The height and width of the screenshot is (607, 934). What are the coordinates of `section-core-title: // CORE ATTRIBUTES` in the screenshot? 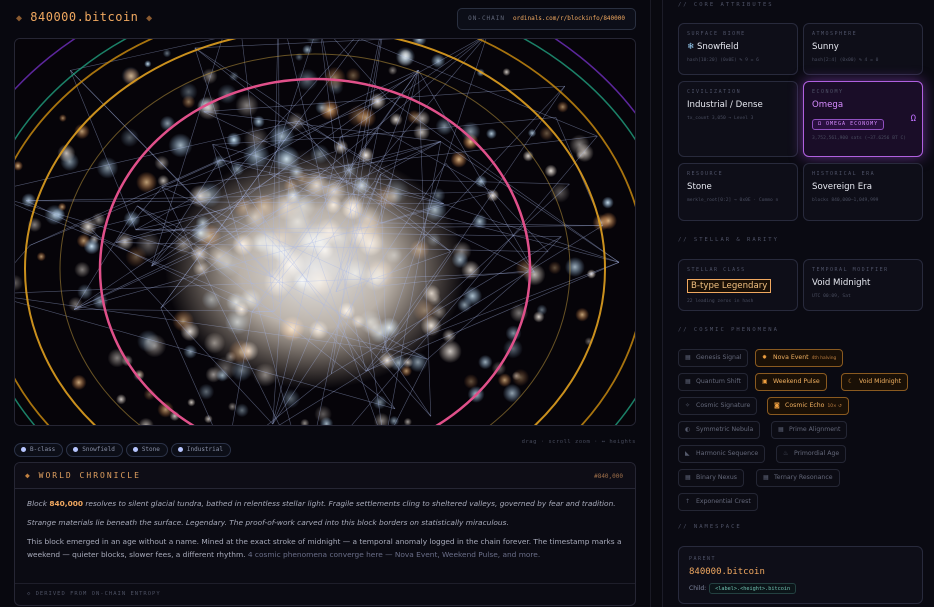 It's located at (726, 5).